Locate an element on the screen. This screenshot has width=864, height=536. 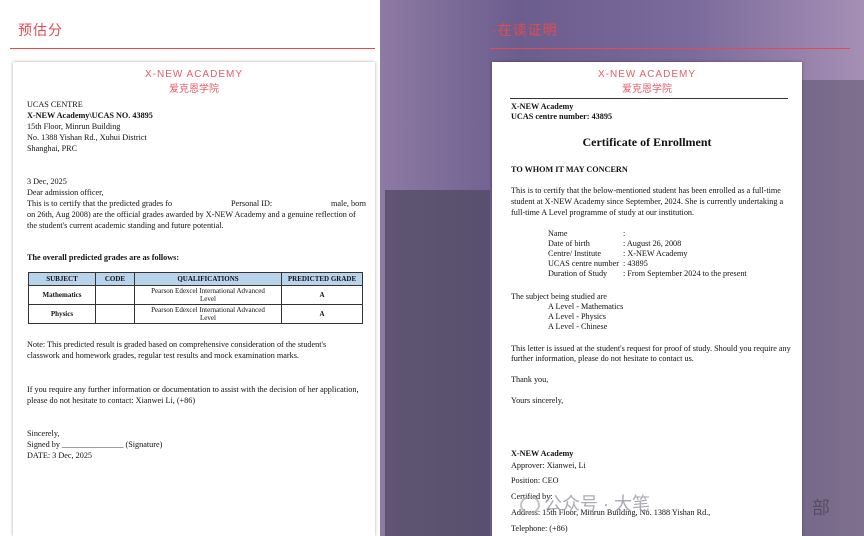
to-whom: TO WHOM IT MAY CONCERN is located at coordinates (569, 169).